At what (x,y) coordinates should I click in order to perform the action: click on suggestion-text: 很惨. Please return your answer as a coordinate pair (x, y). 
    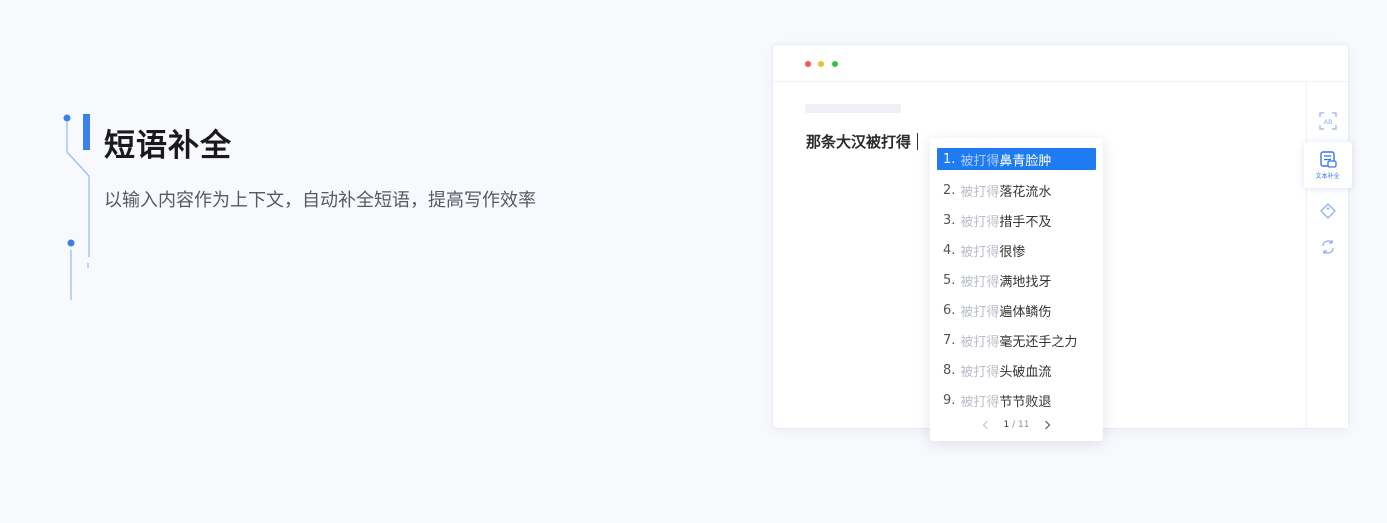
    Looking at the image, I should click on (1012, 252).